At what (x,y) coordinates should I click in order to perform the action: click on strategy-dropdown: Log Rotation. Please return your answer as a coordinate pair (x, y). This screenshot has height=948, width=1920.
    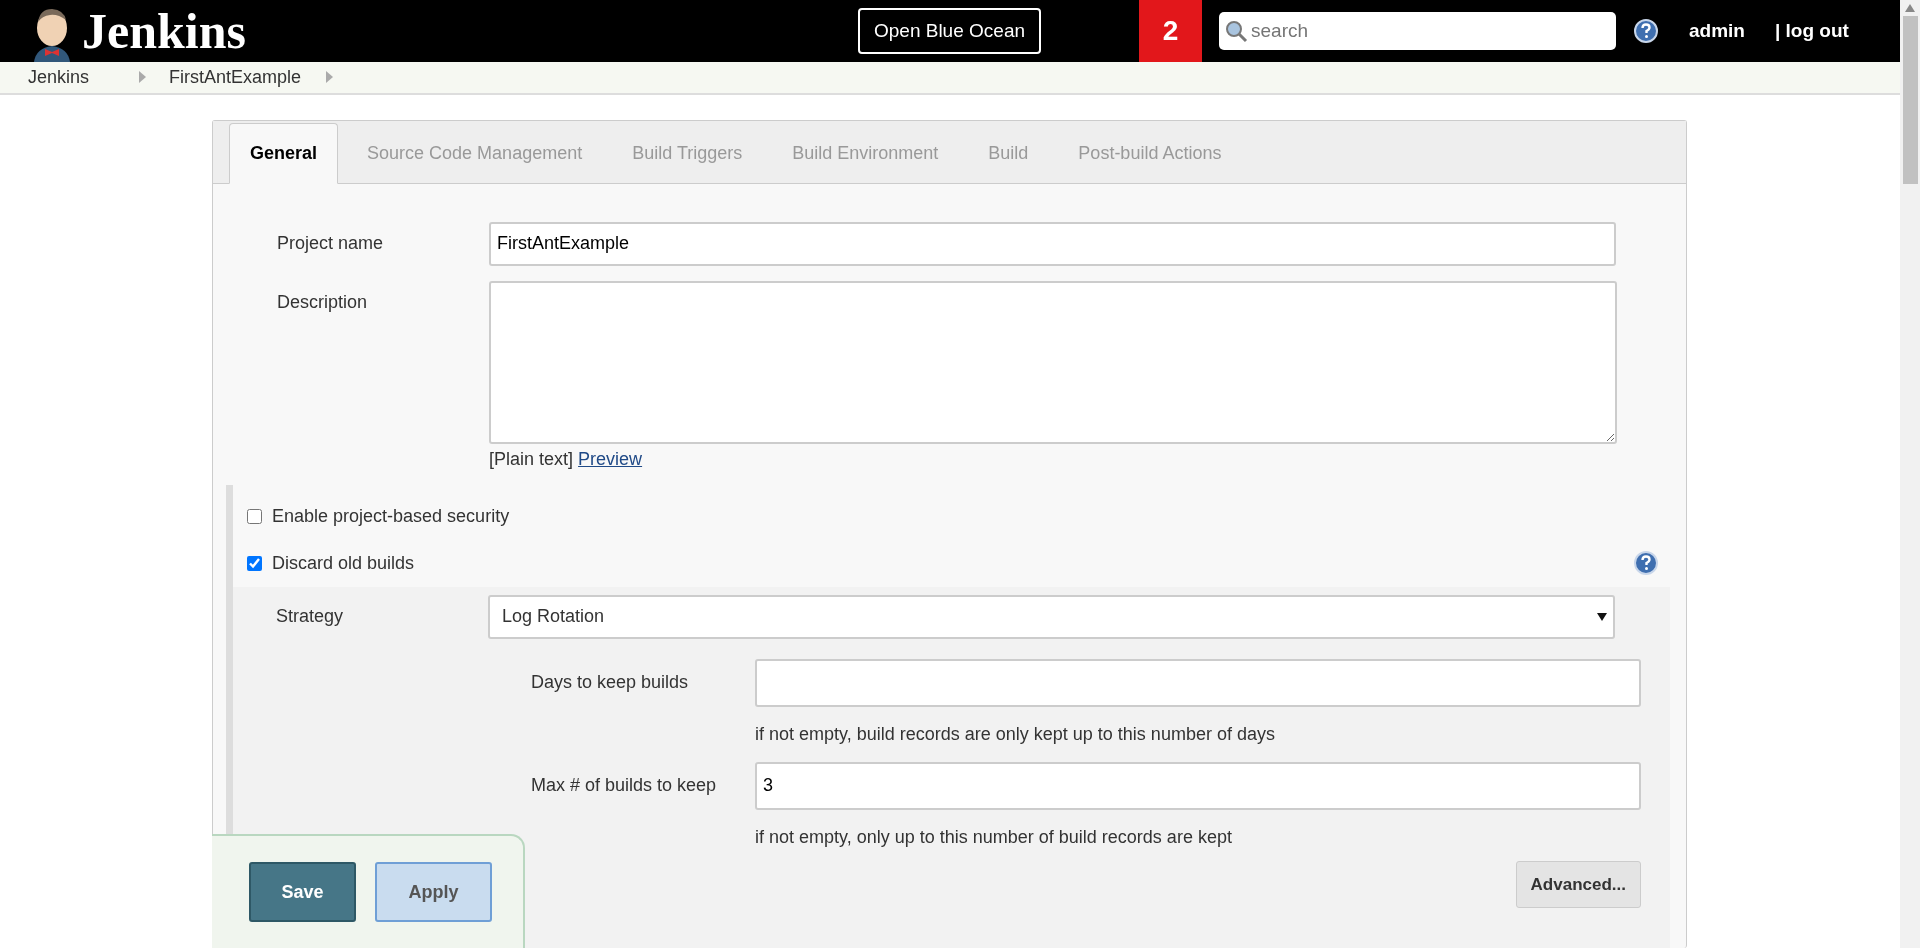
    Looking at the image, I should click on (1051, 616).